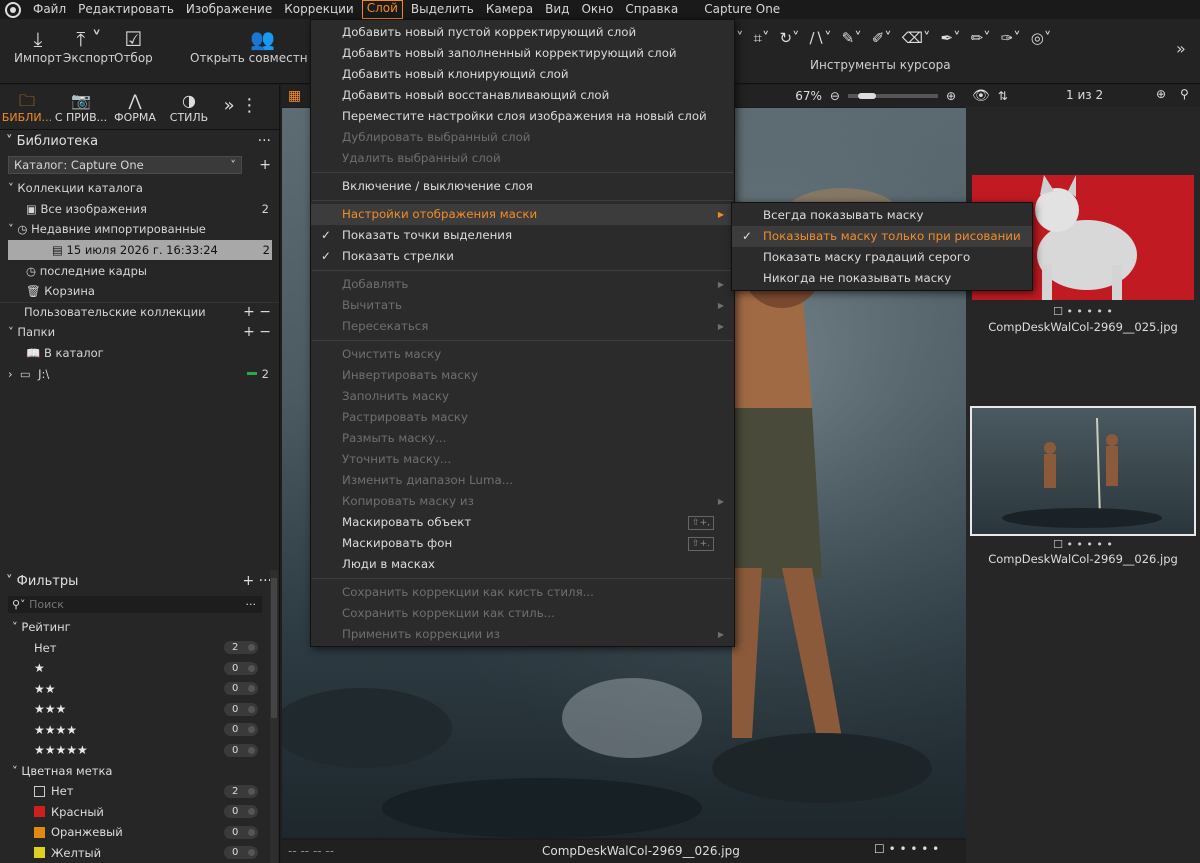  I want to click on color-filter-row: Нет 2, so click(140, 791).